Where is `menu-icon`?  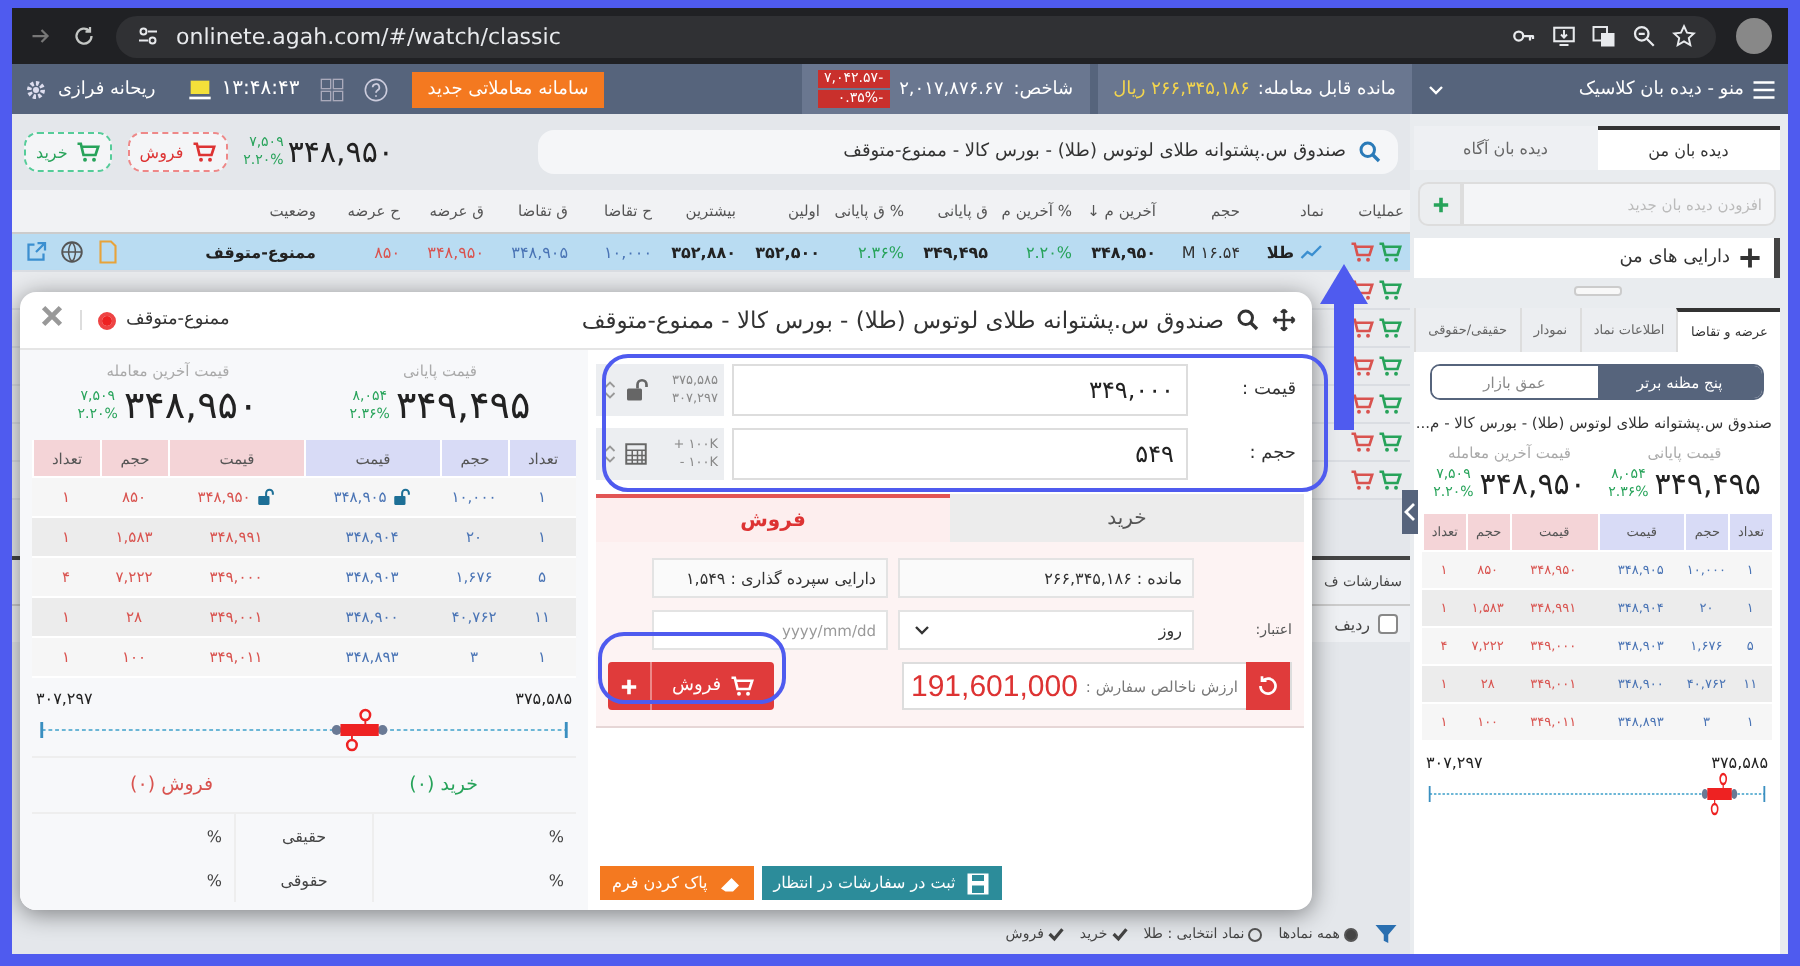
menu-icon is located at coordinates (1764, 89).